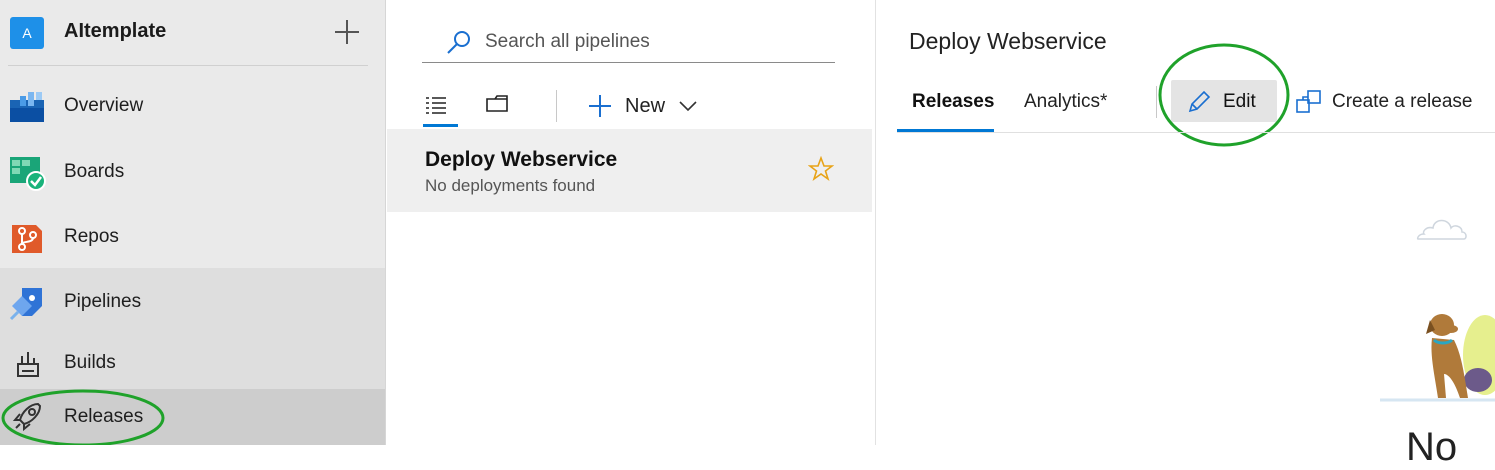 This screenshot has height=470, width=1495. I want to click on tabs-border, so click(1196, 132).